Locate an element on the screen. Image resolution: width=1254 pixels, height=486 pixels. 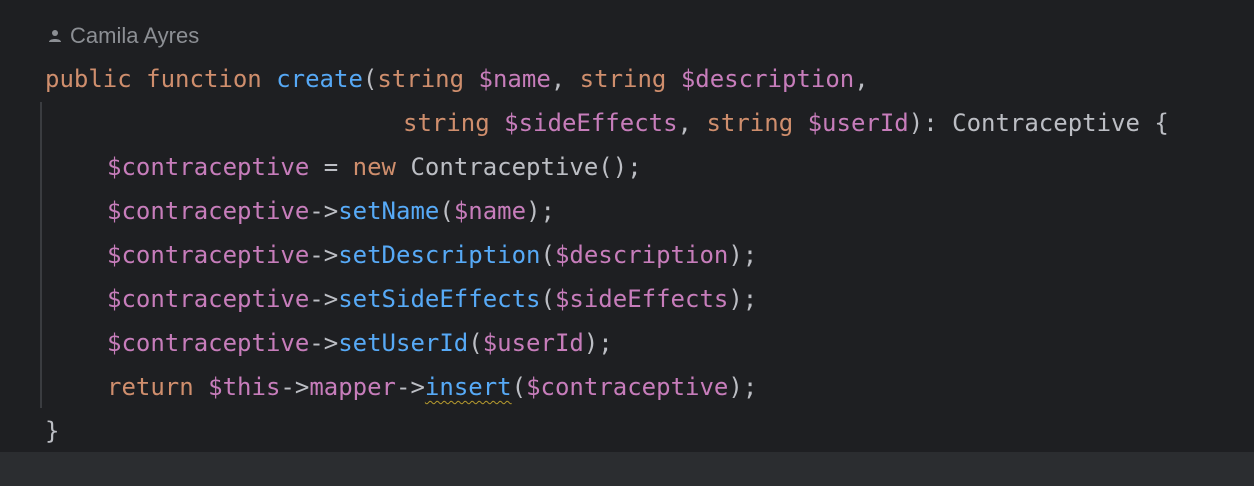
method-set-side-effects: setSideEffects is located at coordinates (439, 299).